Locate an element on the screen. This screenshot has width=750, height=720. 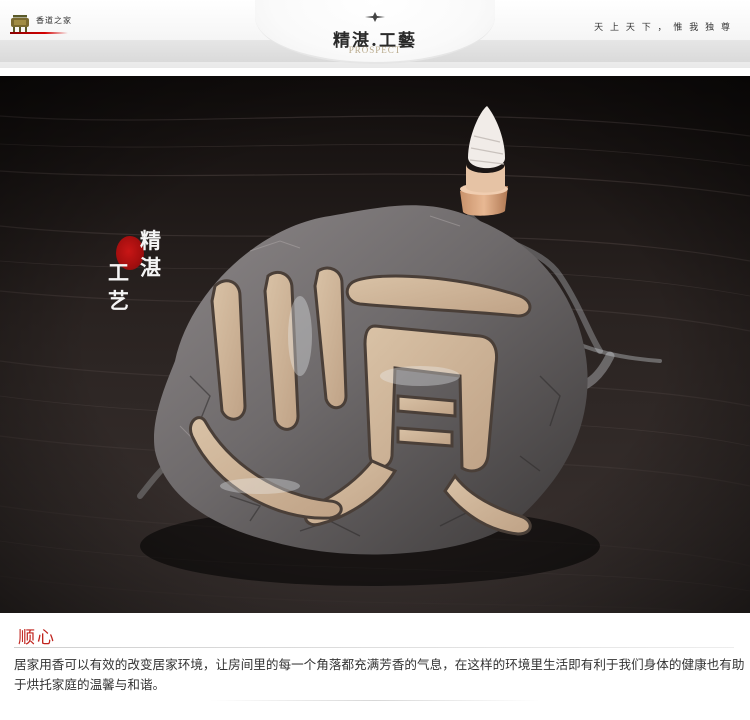
craft-callout: 精 湛 工 艺 is located at coordinates (143, 276).